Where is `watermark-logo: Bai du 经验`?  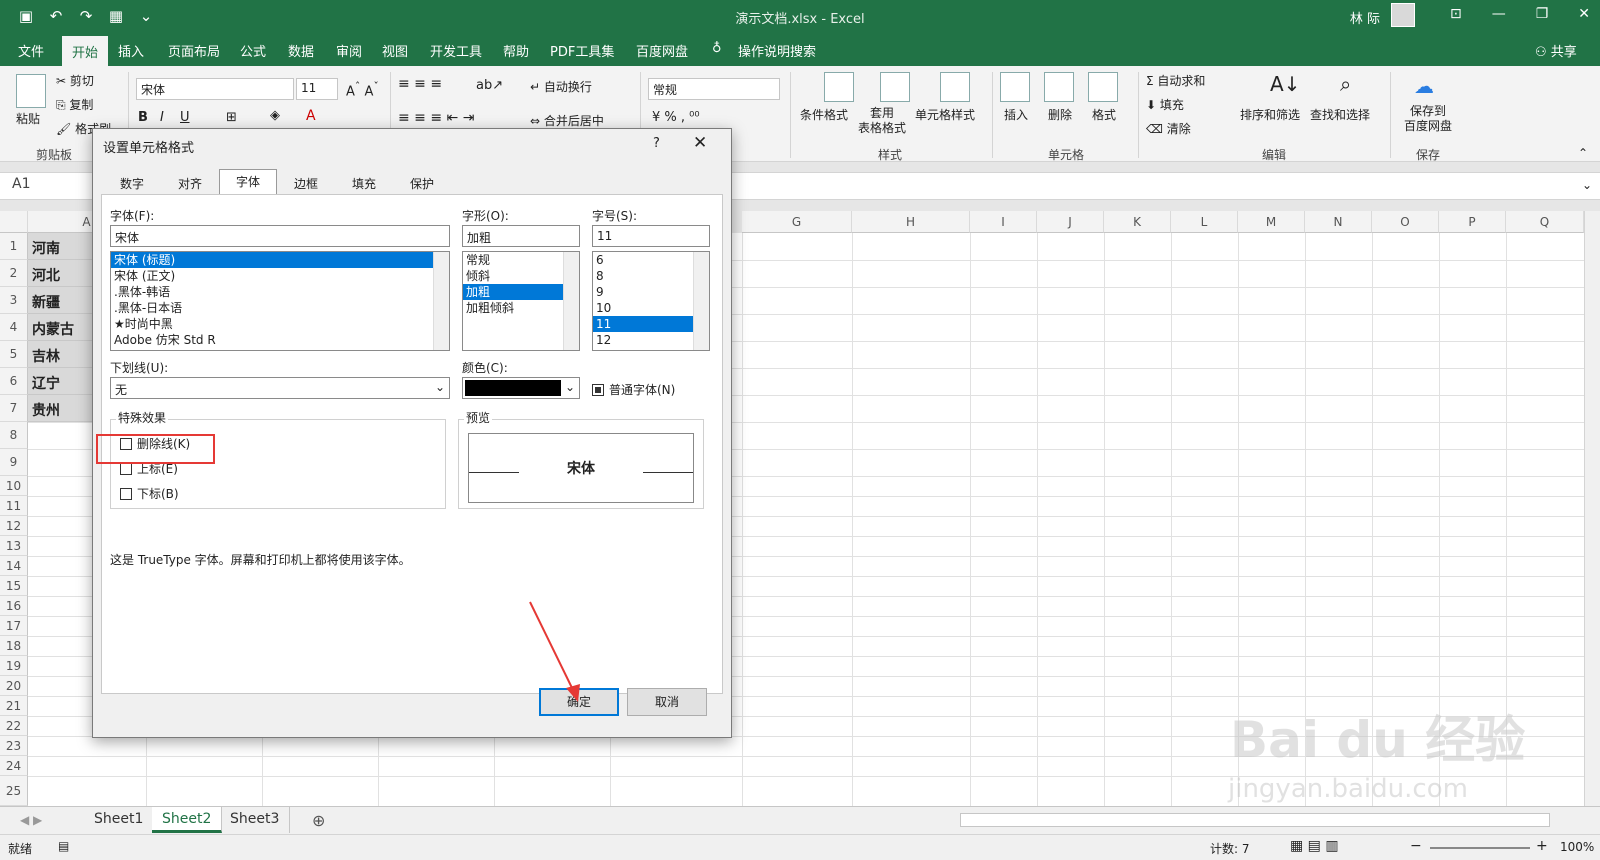
watermark-logo: Bai du 经验 is located at coordinates (1378, 740).